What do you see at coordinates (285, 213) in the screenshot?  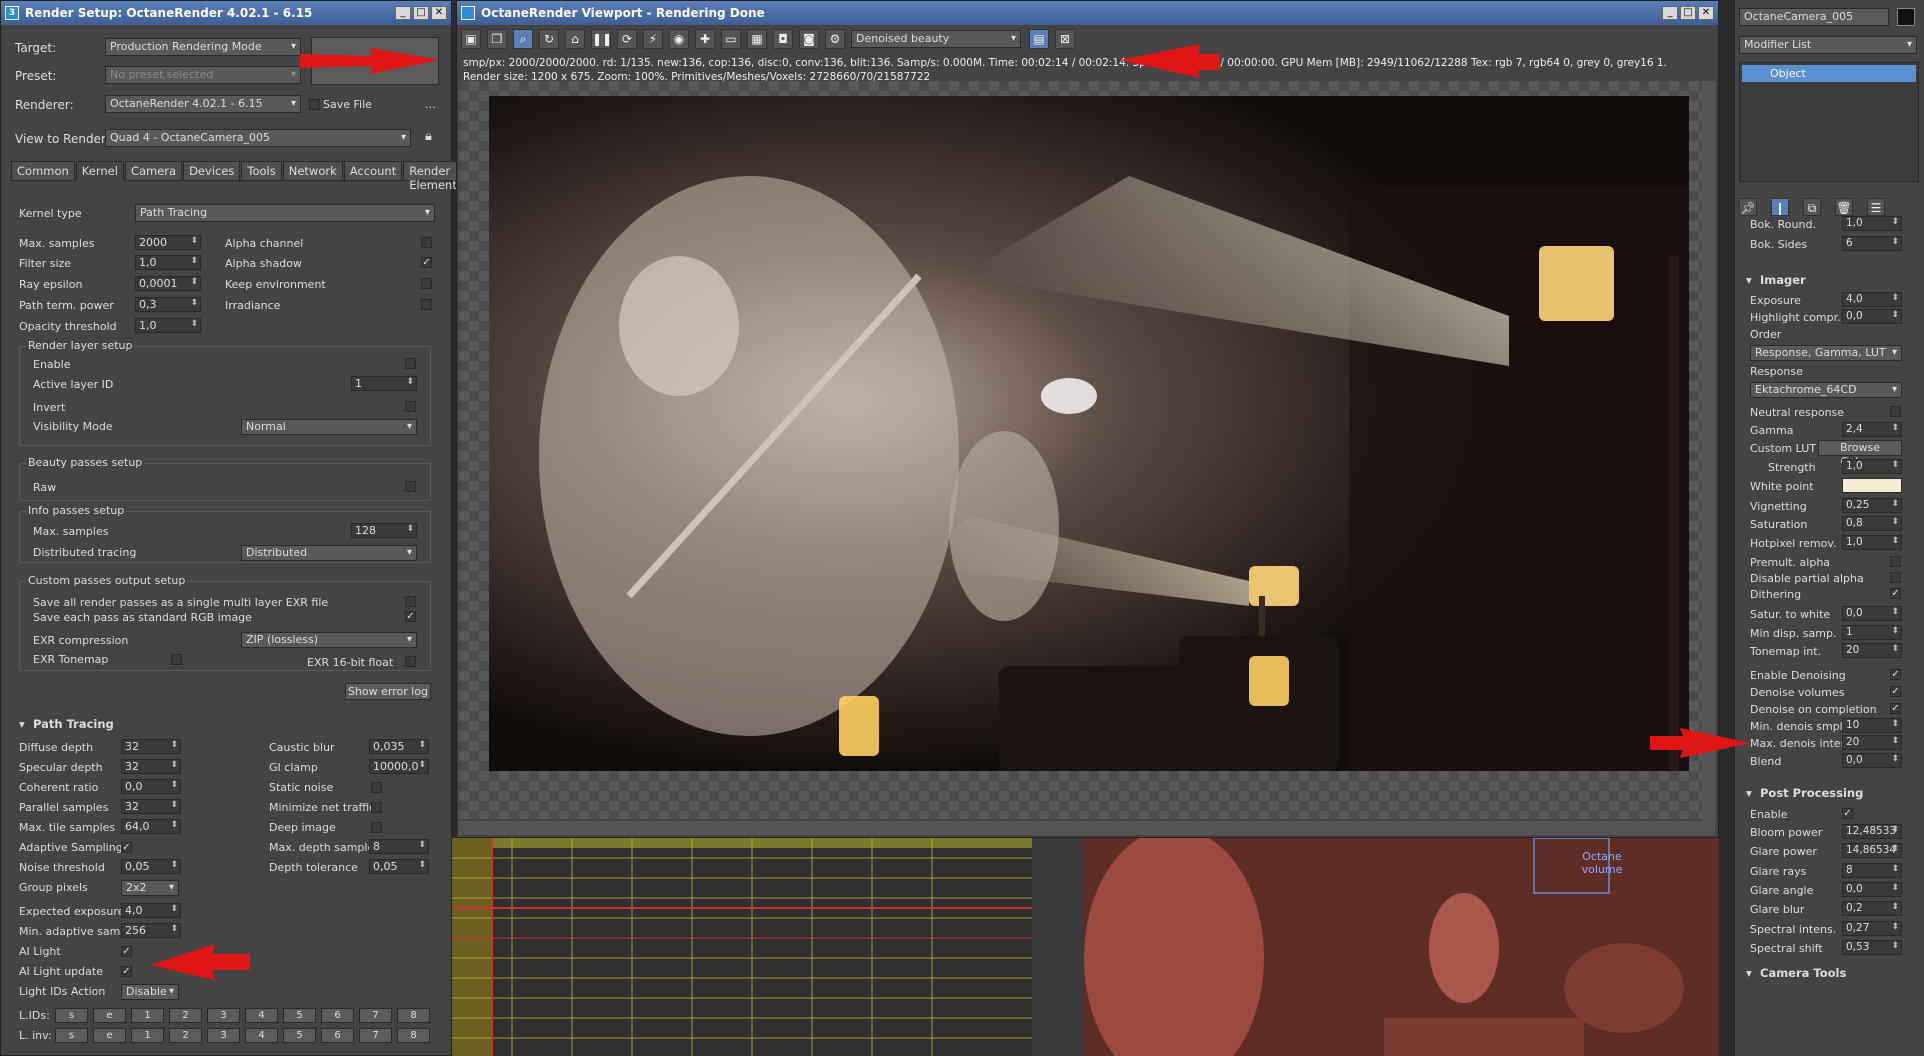 I see `kernel-type-dropdown: Path Tracing` at bounding box center [285, 213].